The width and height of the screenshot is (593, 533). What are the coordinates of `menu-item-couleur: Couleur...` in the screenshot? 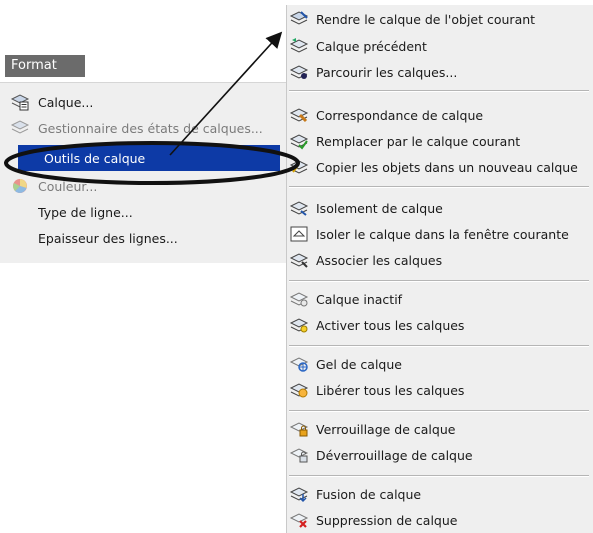 It's located at (145, 186).